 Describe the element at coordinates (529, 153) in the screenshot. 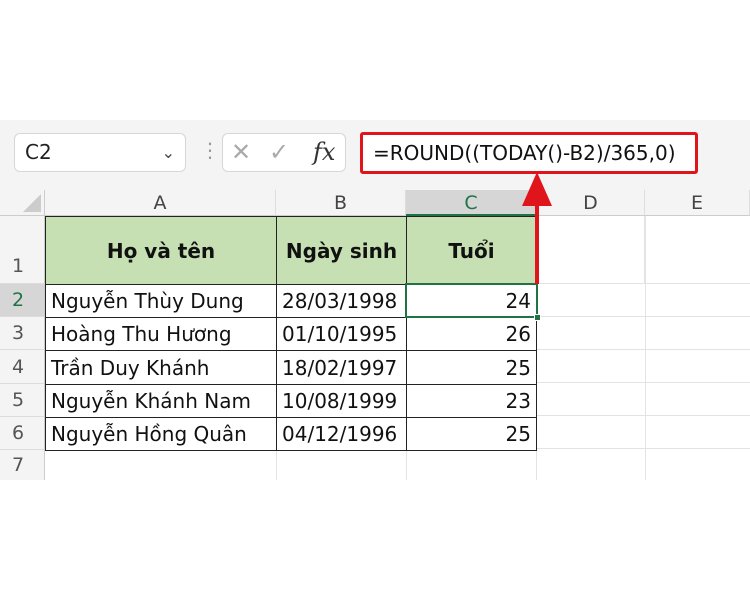

I see `formula-input: =ROUND((TODAY()-B2)/365,0)` at that location.